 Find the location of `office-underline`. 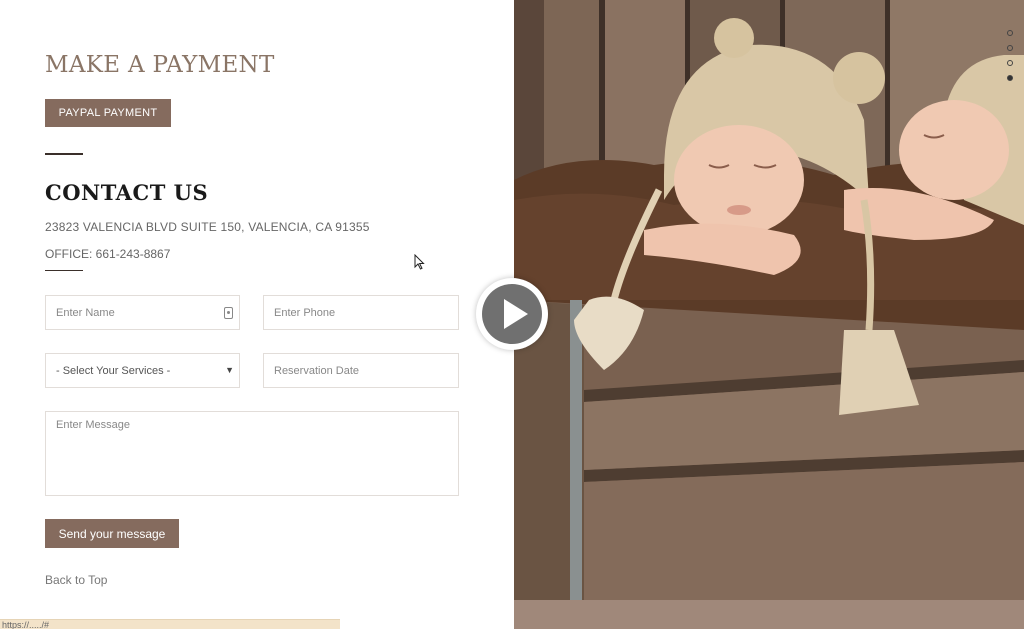

office-underline is located at coordinates (64, 270).